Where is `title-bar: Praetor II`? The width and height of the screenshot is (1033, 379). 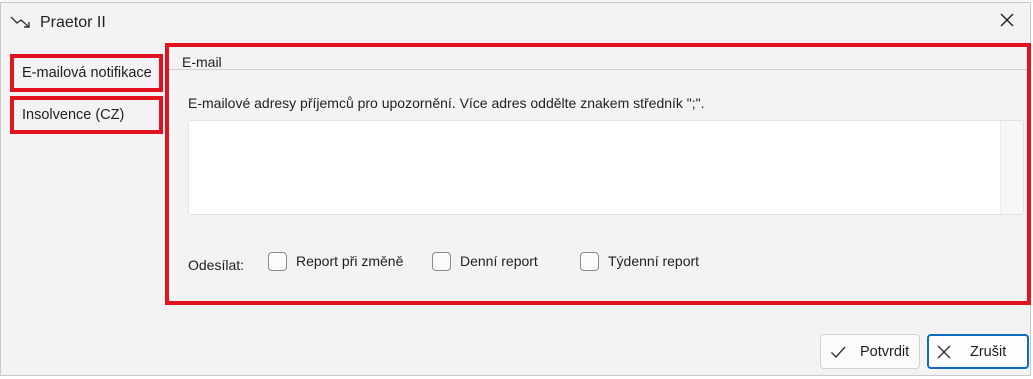 title-bar: Praetor II is located at coordinates (515, 22).